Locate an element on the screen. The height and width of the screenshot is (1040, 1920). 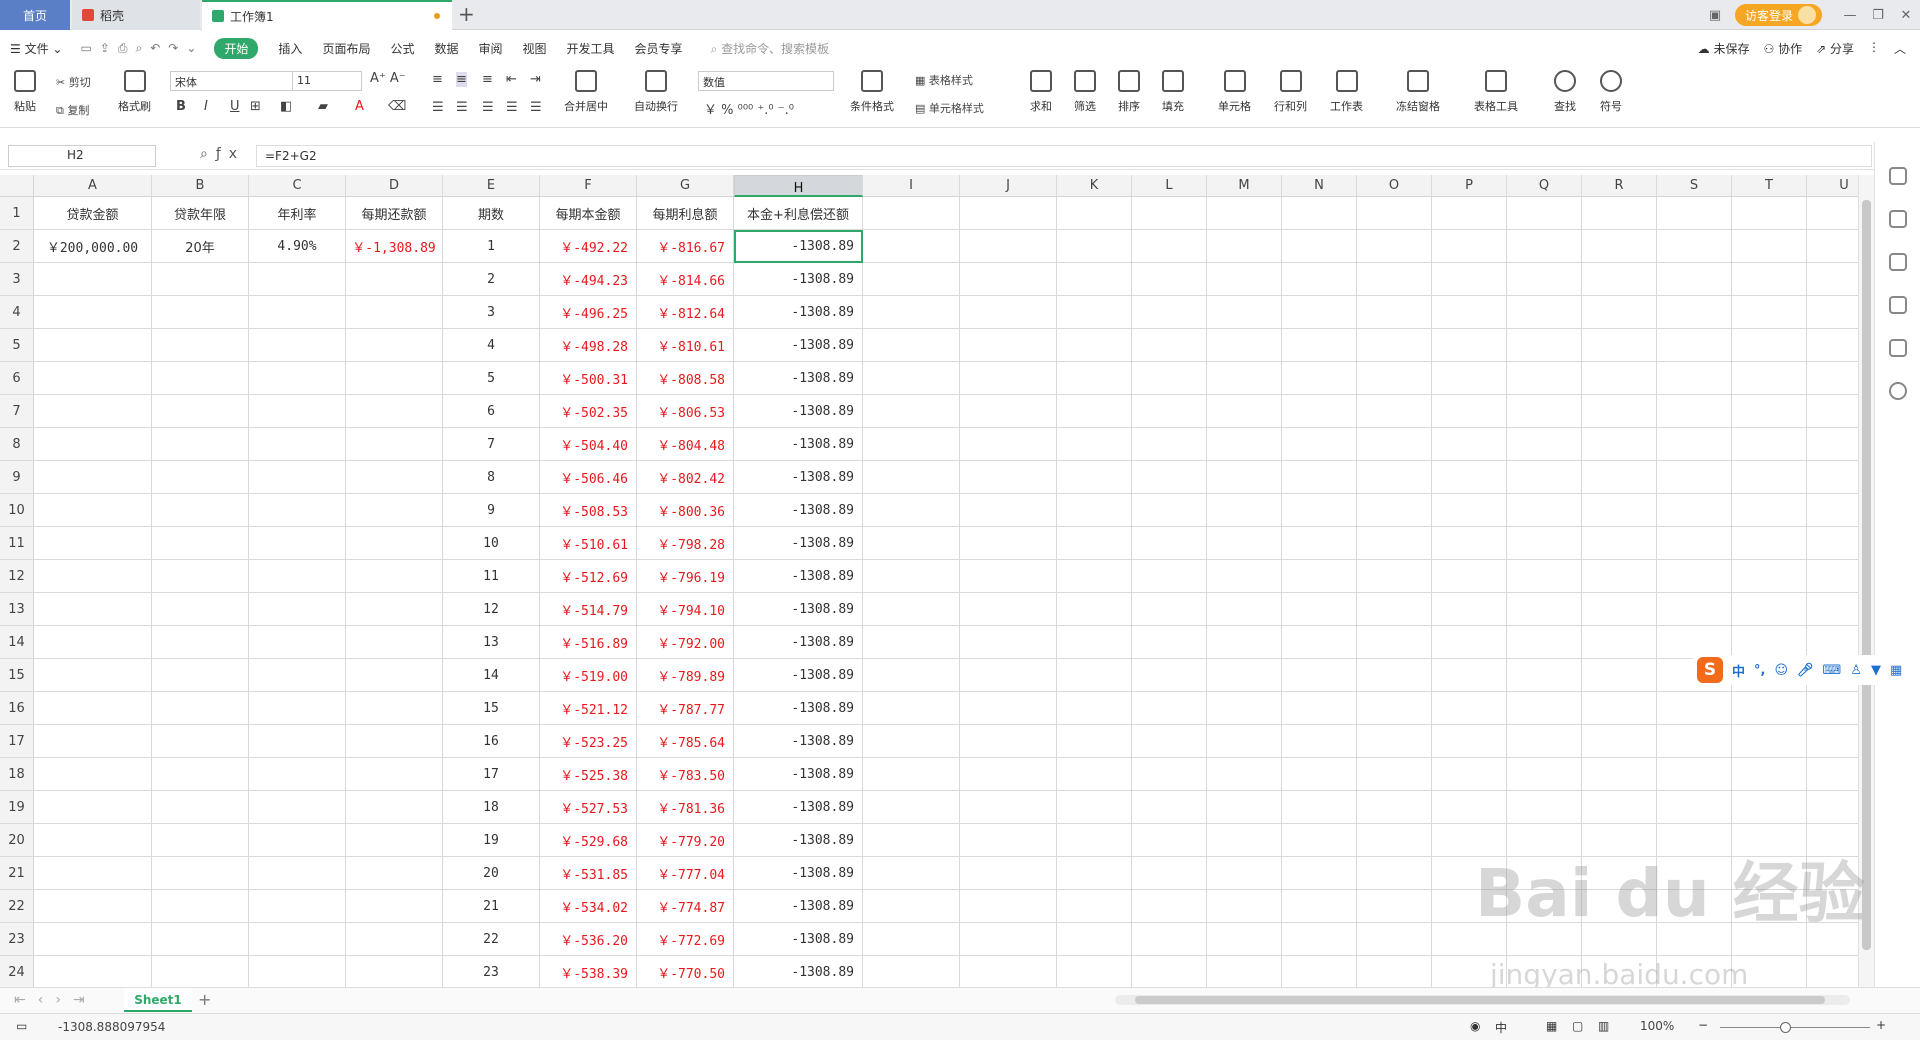
cell-m20 is located at coordinates (1244, 840).